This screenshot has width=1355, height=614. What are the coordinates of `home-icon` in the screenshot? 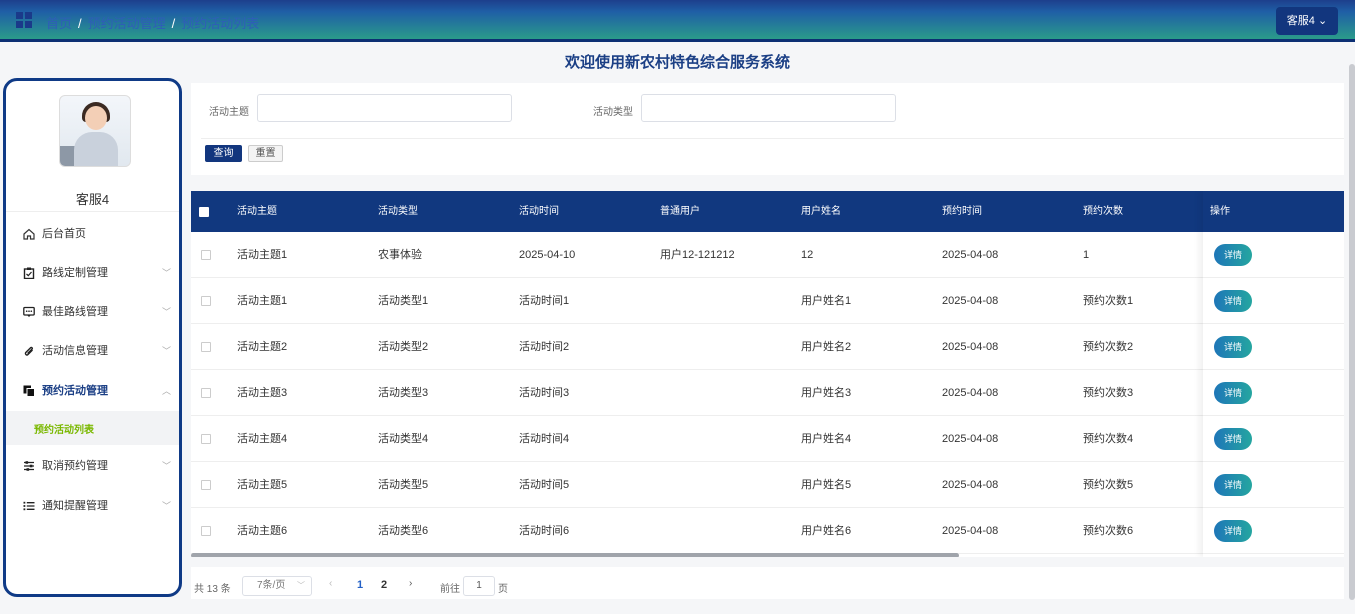 It's located at (29, 234).